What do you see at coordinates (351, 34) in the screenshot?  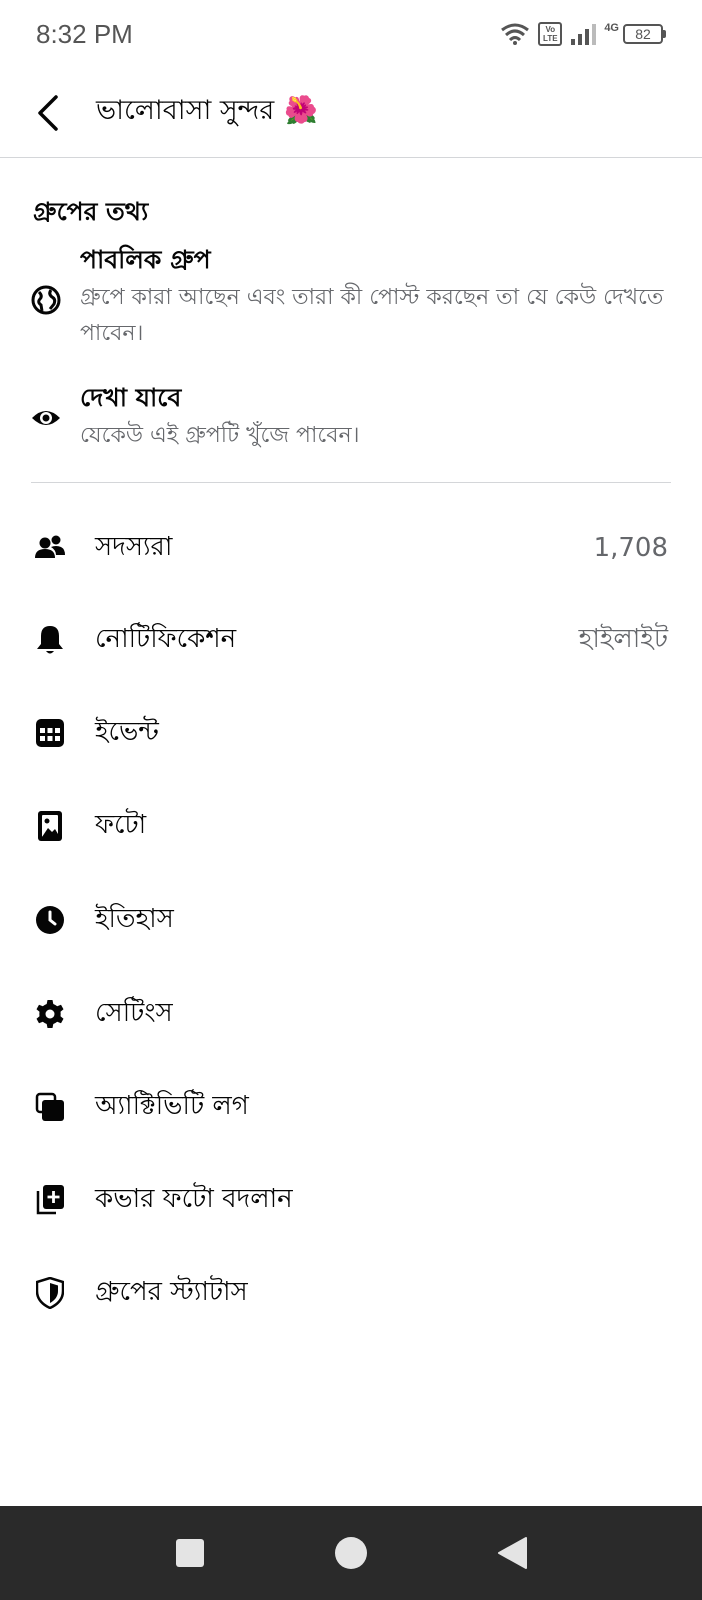 I see `status-bar: 8:32 PM Vo LTE 4G 82` at bounding box center [351, 34].